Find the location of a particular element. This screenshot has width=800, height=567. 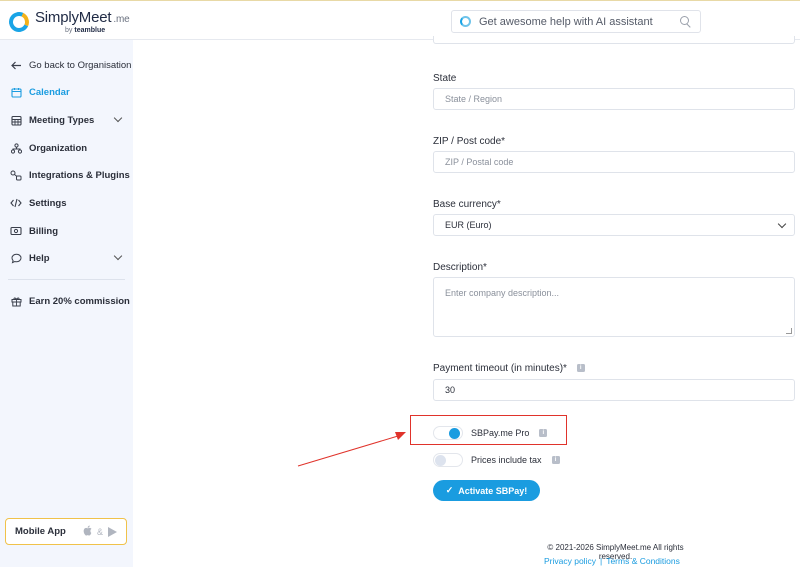

state-input: State / Region is located at coordinates (614, 99).